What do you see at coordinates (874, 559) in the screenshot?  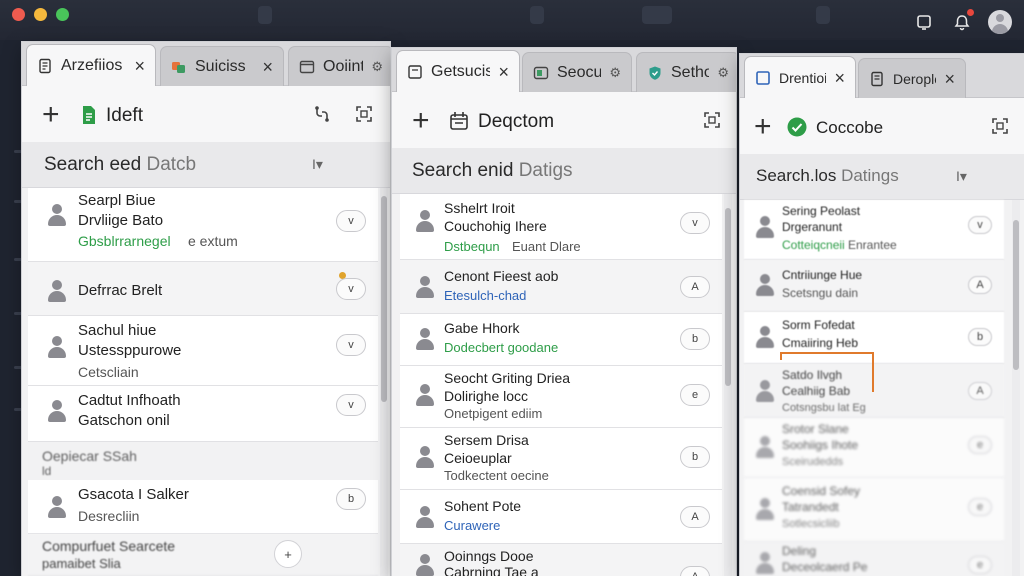 I see `list-item: Deling Deceolcaerd Pe e` at bounding box center [874, 559].